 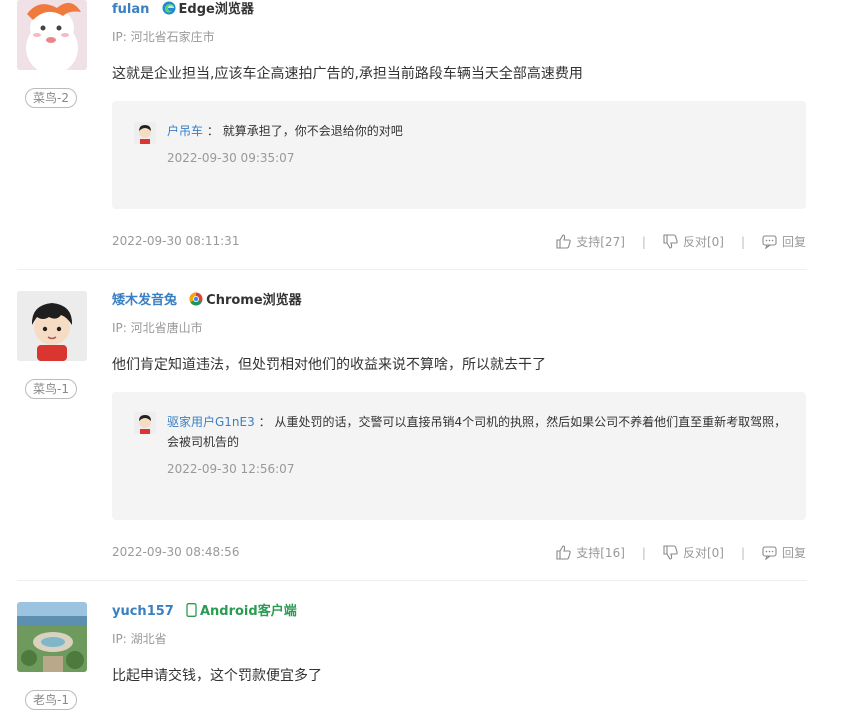 What do you see at coordinates (51, 700) in the screenshot?
I see `user-level-badge: 老鸟-1` at bounding box center [51, 700].